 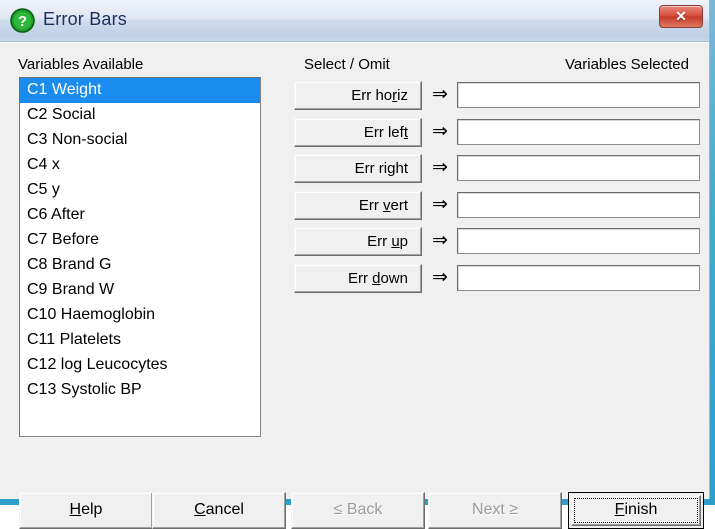 I want to click on err-vert-button: Err vert, so click(x=358, y=205).